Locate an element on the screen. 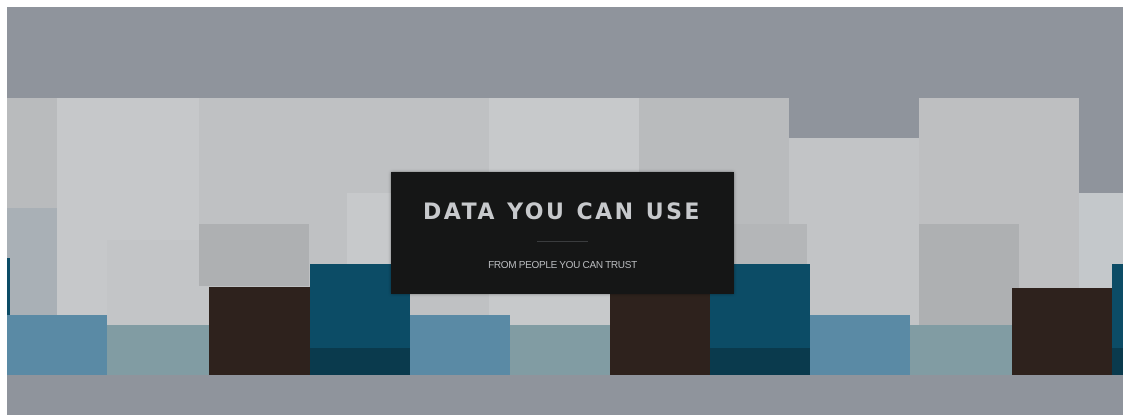 The height and width of the screenshot is (417, 1124). hero-headline: DATA YOU CAN USE is located at coordinates (562, 212).